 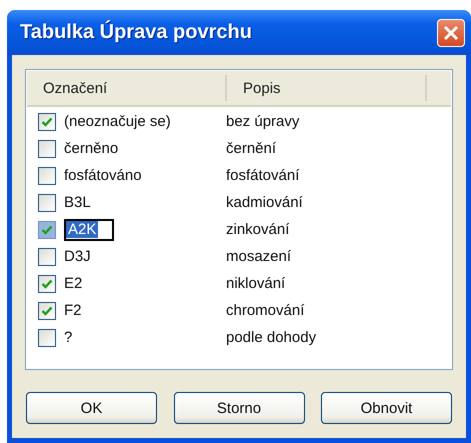 What do you see at coordinates (263, 175) in the screenshot?
I see `table-cell-text: fosfátování` at bounding box center [263, 175].